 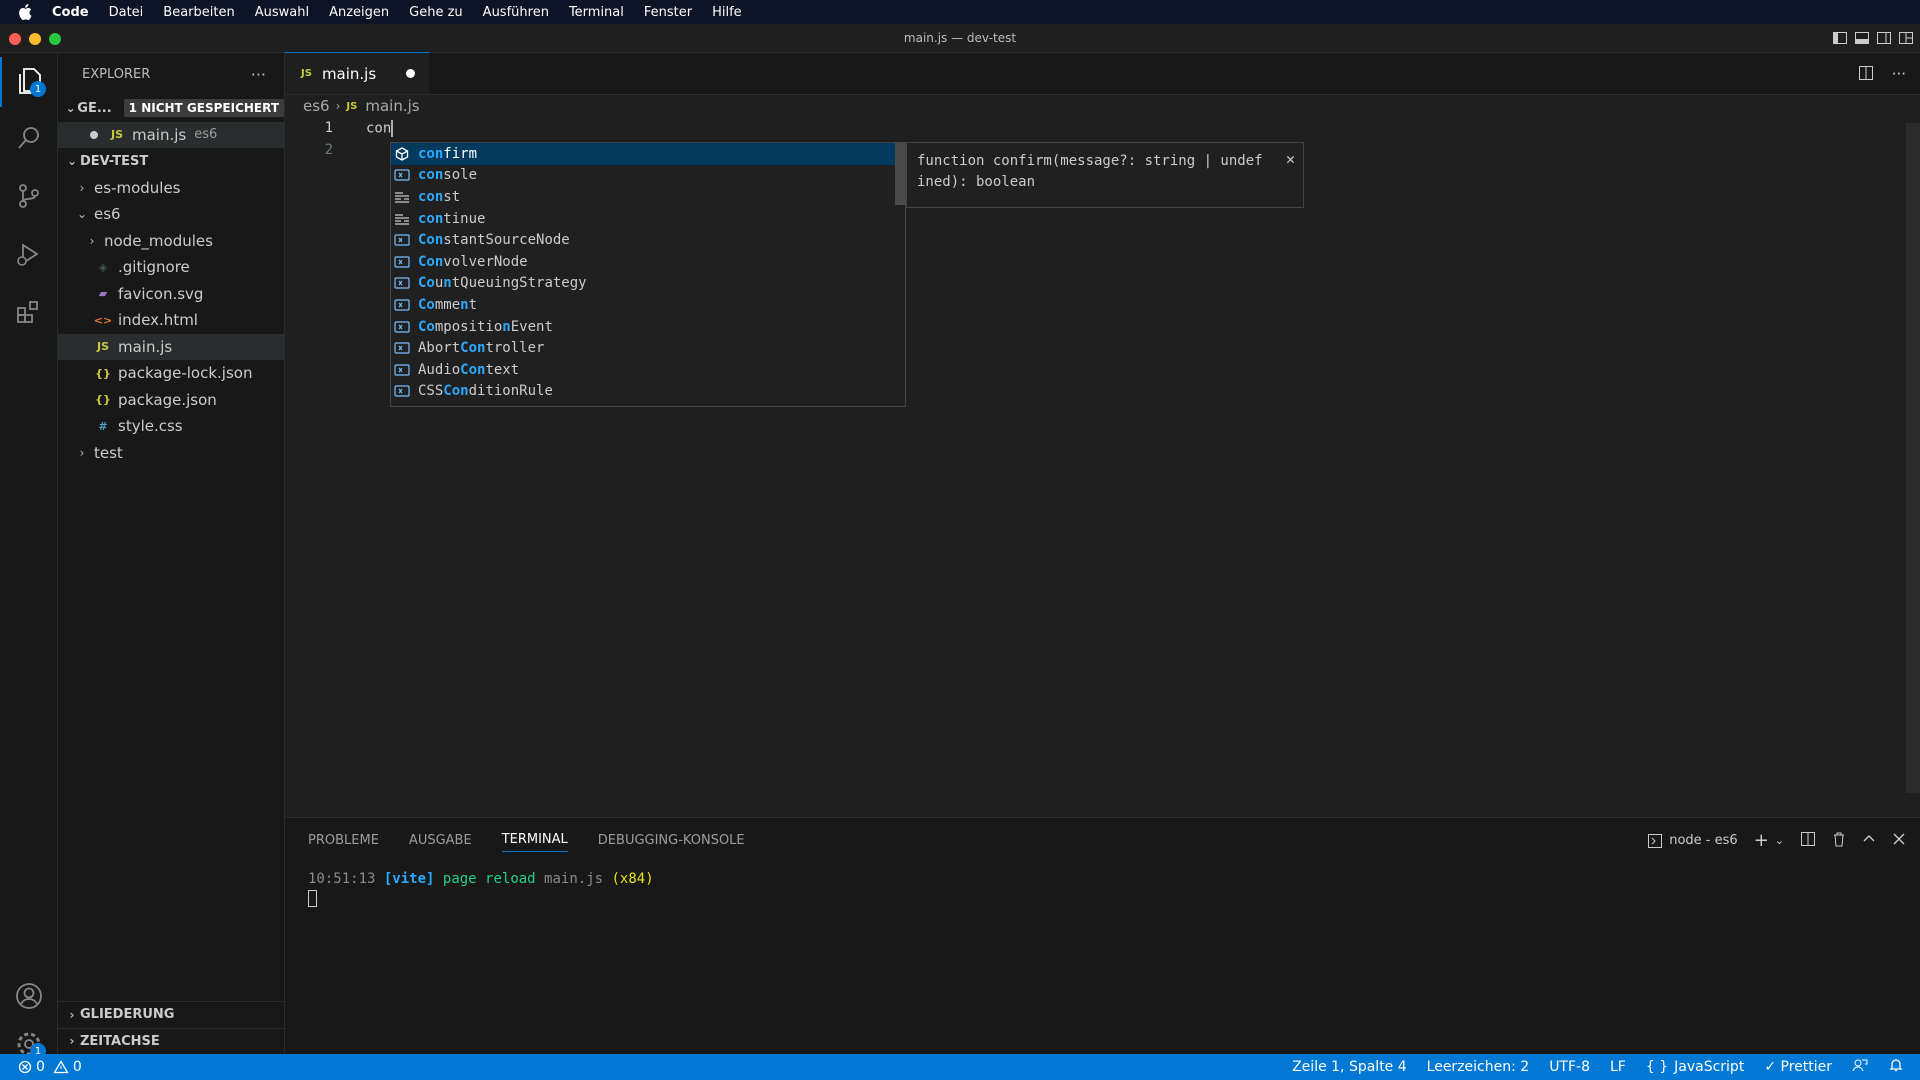 What do you see at coordinates (436, 12) in the screenshot?
I see `menu-gehe-zu: Gehe zu` at bounding box center [436, 12].